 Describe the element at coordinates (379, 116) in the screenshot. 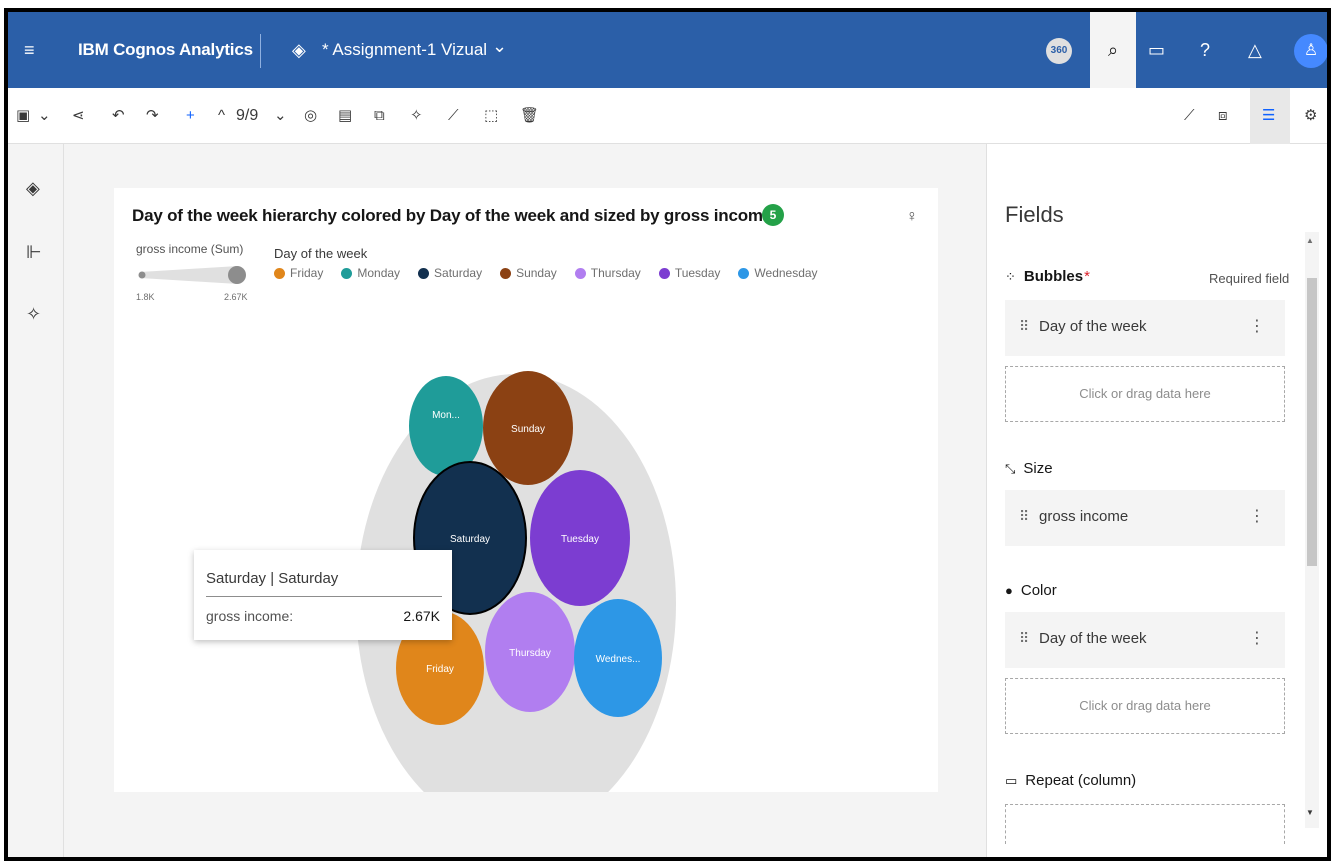

I see `swap-icon: ⧉` at that location.